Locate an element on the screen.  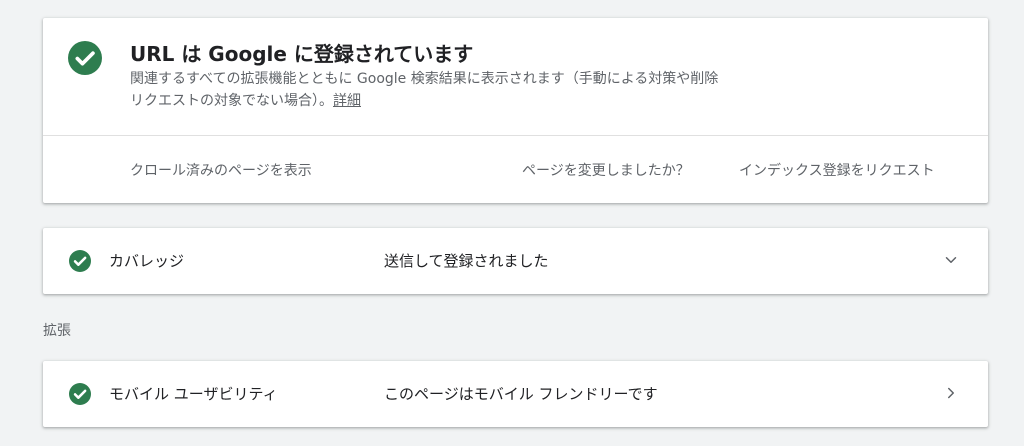
mobile-usability-value: このページはモバイル フレンドリーです is located at coordinates (521, 394).